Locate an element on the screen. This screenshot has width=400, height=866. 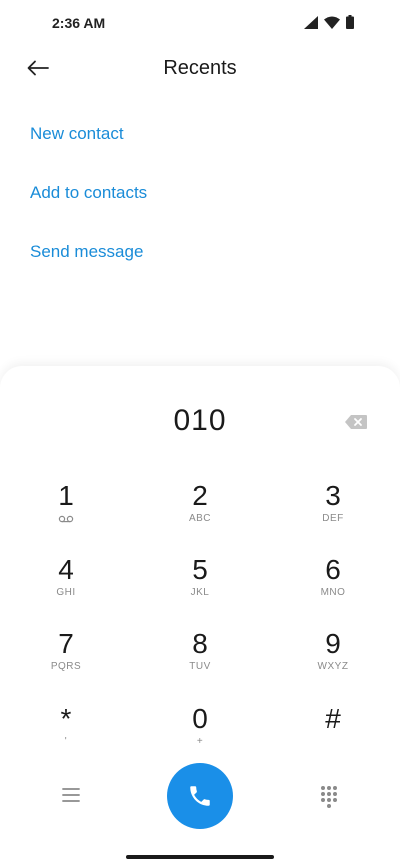
key-5: 5 JKL is located at coordinates (200, 582).